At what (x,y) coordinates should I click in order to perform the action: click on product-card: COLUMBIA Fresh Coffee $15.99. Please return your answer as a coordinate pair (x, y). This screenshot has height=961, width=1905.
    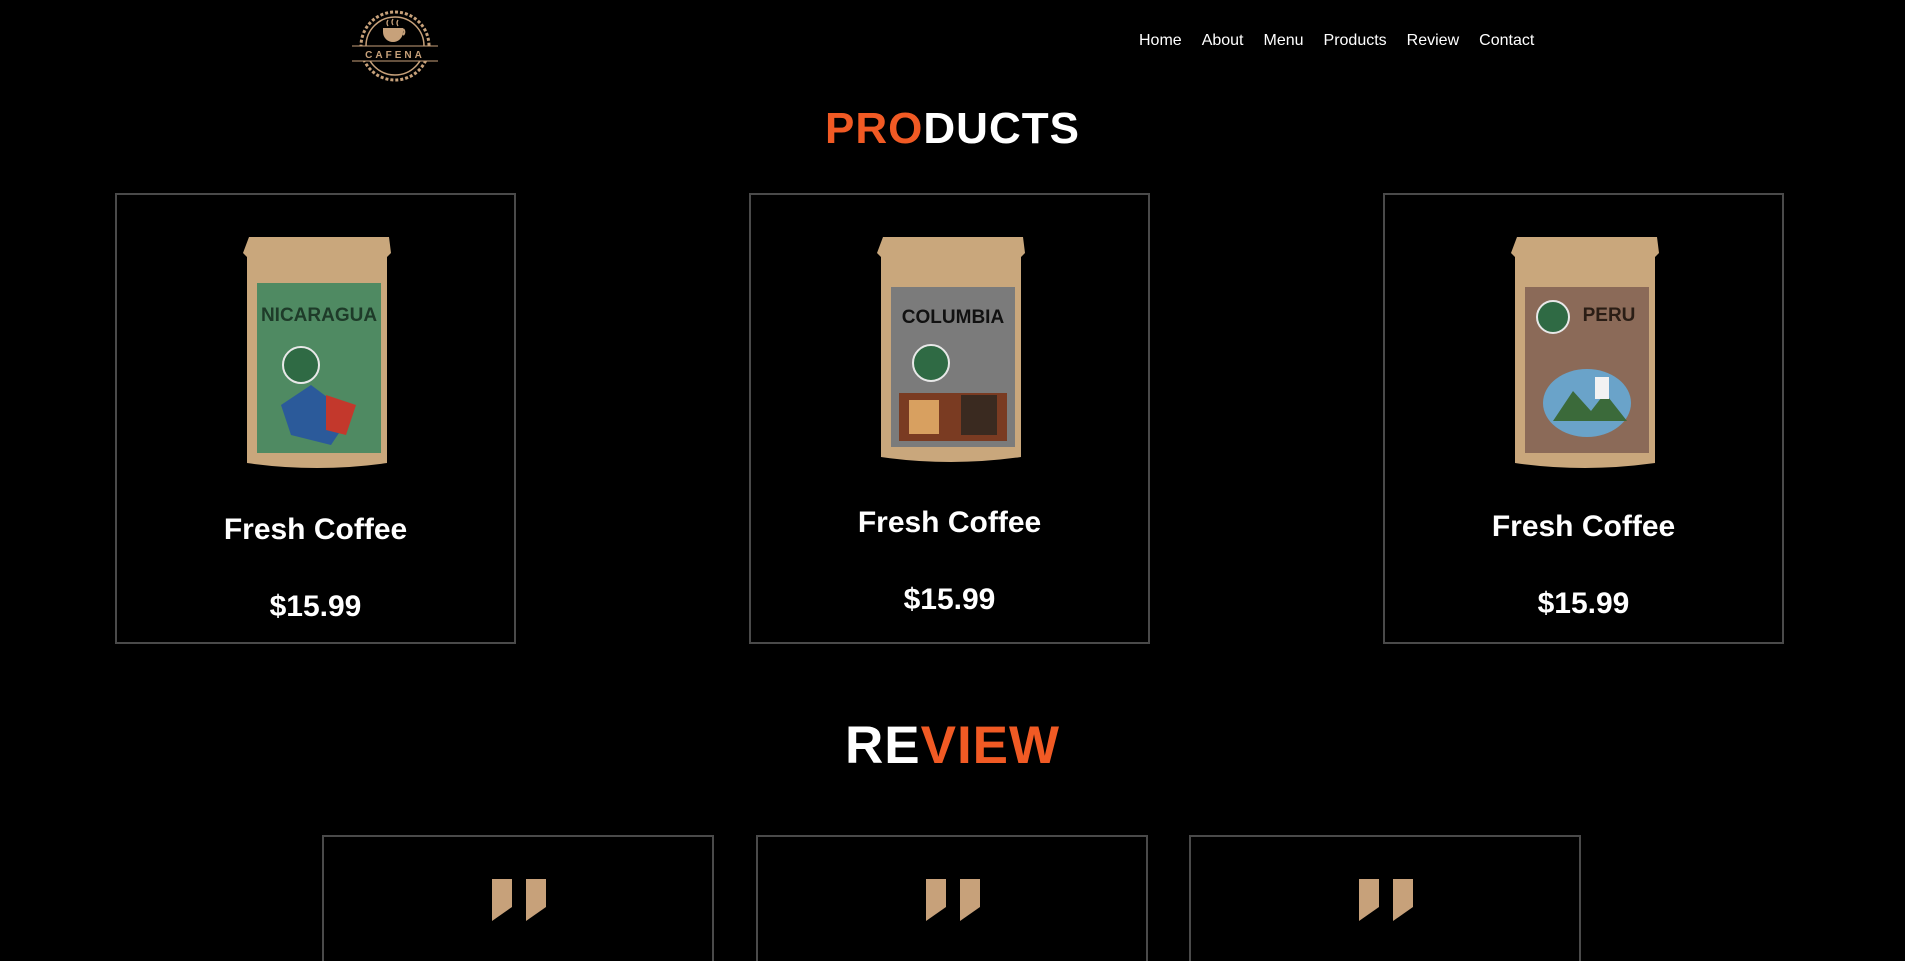
    Looking at the image, I should click on (949, 418).